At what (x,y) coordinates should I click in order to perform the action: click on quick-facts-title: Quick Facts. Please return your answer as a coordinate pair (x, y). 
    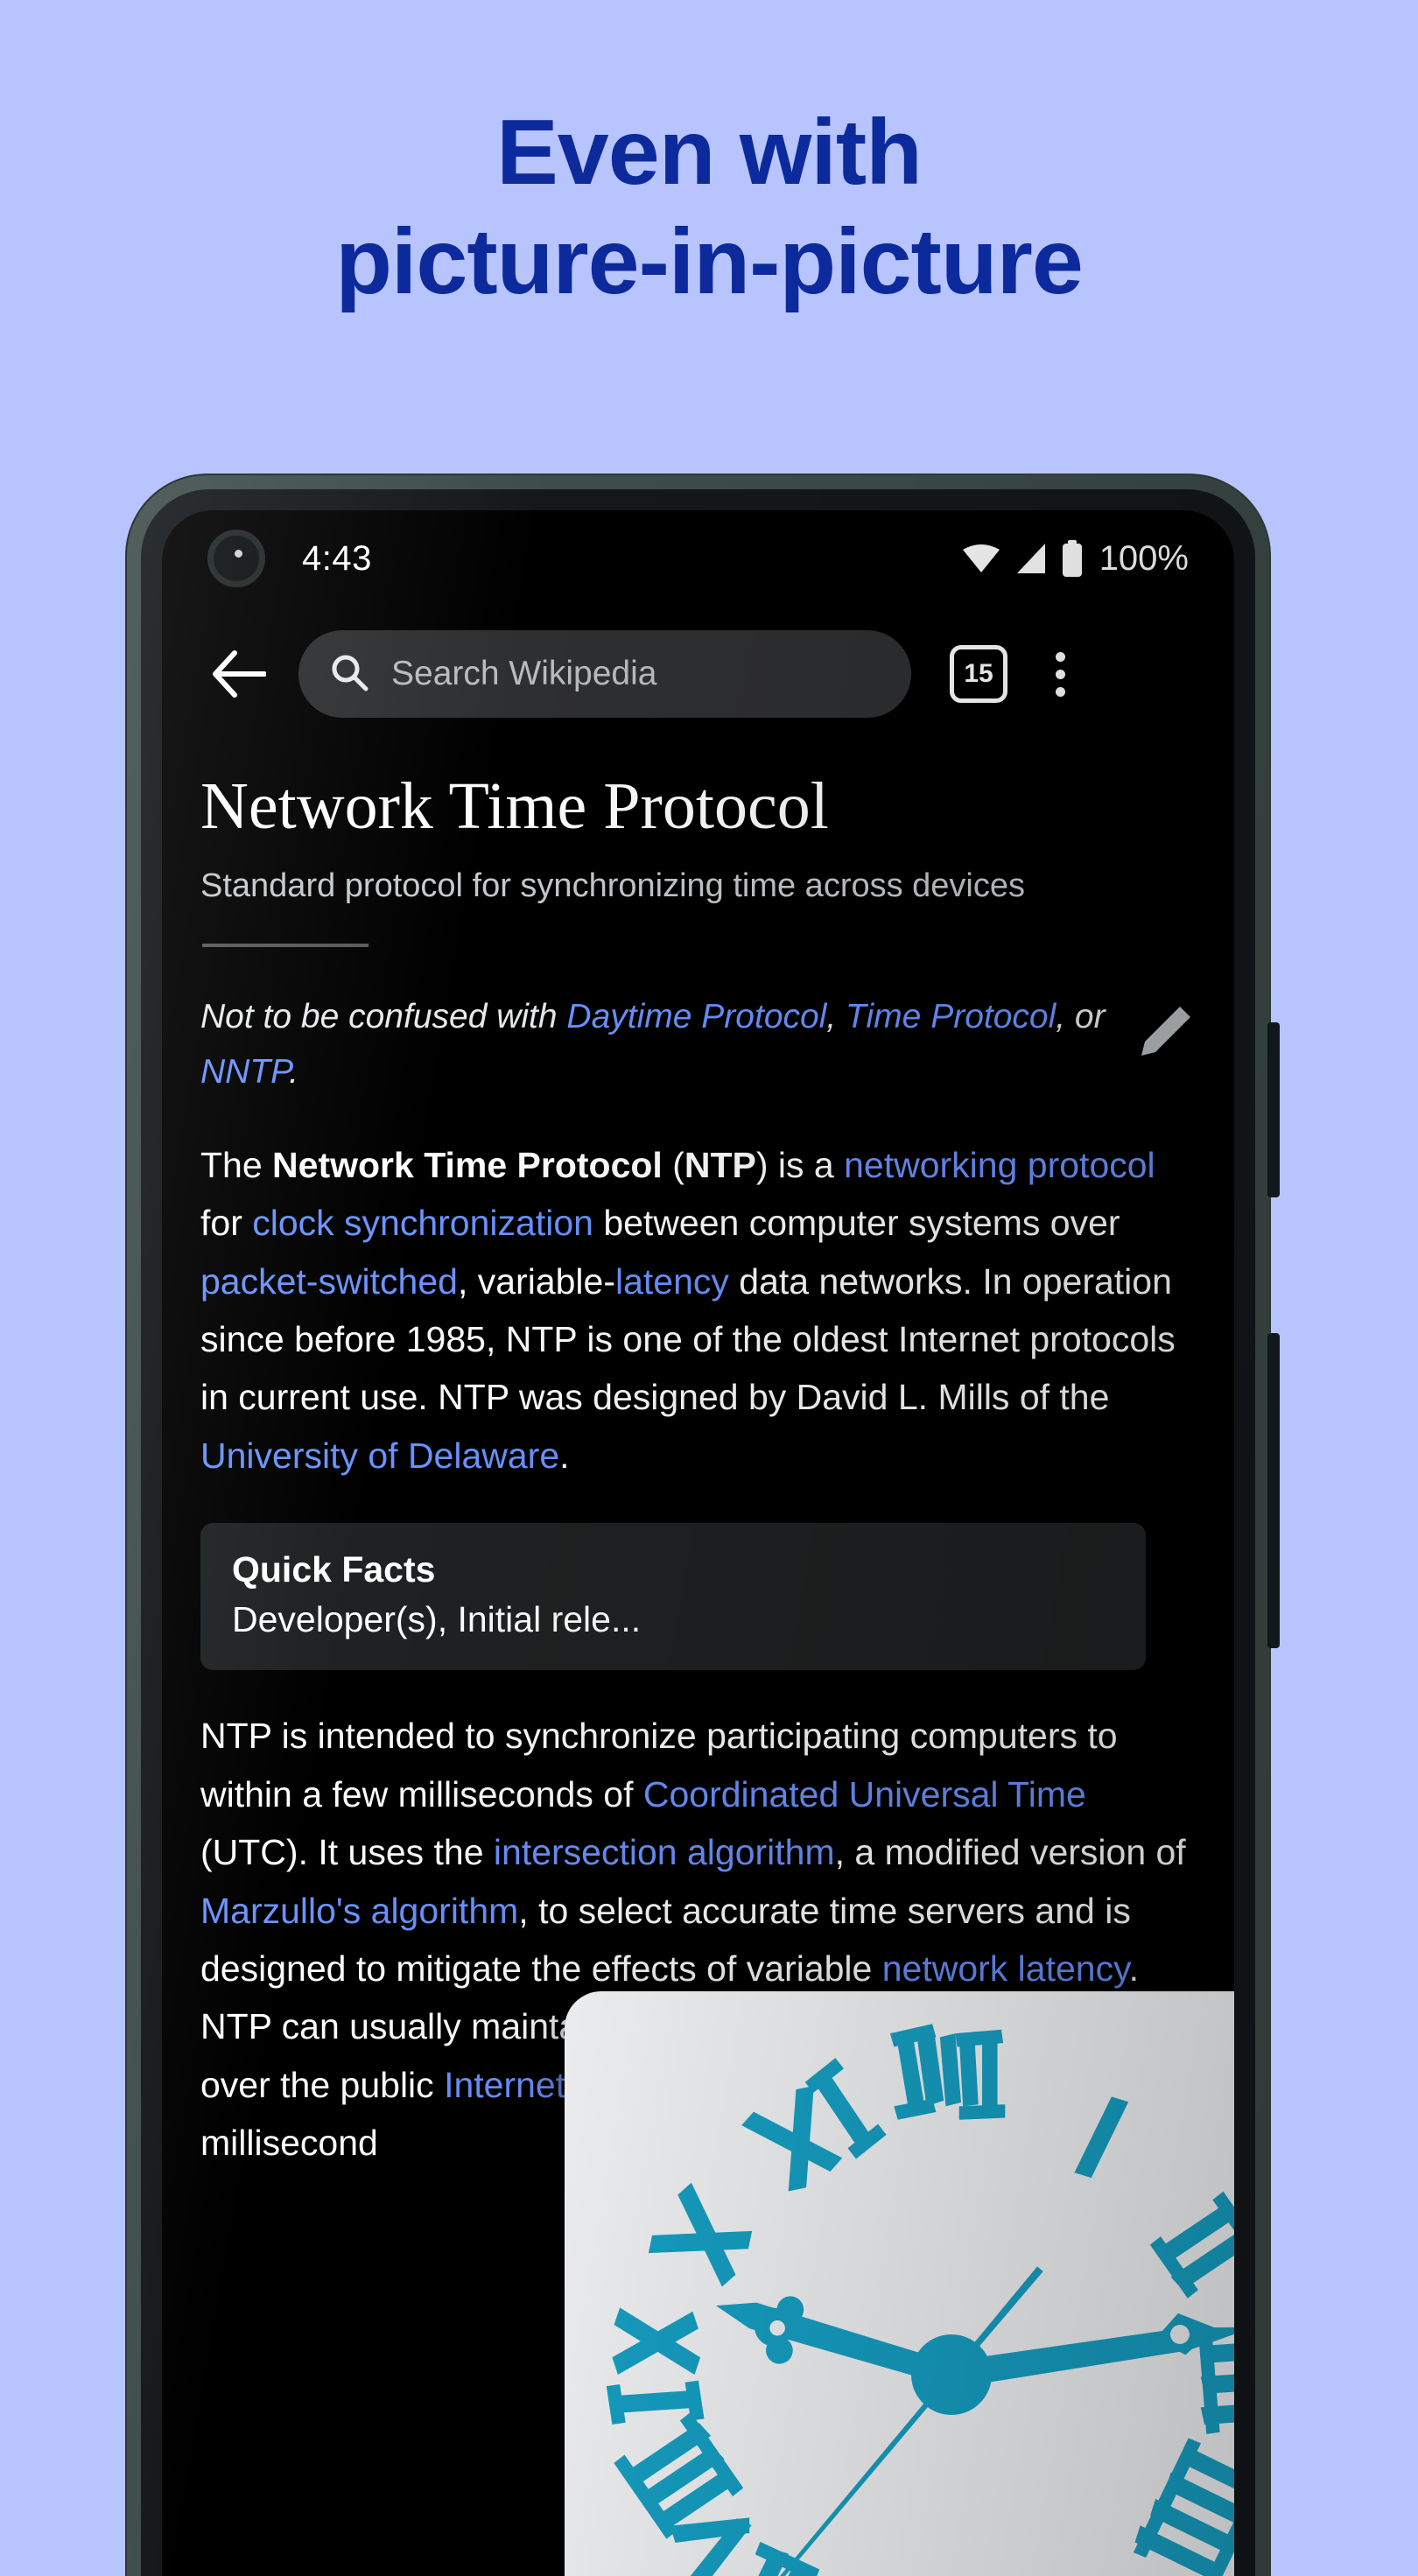
    Looking at the image, I should click on (334, 1569).